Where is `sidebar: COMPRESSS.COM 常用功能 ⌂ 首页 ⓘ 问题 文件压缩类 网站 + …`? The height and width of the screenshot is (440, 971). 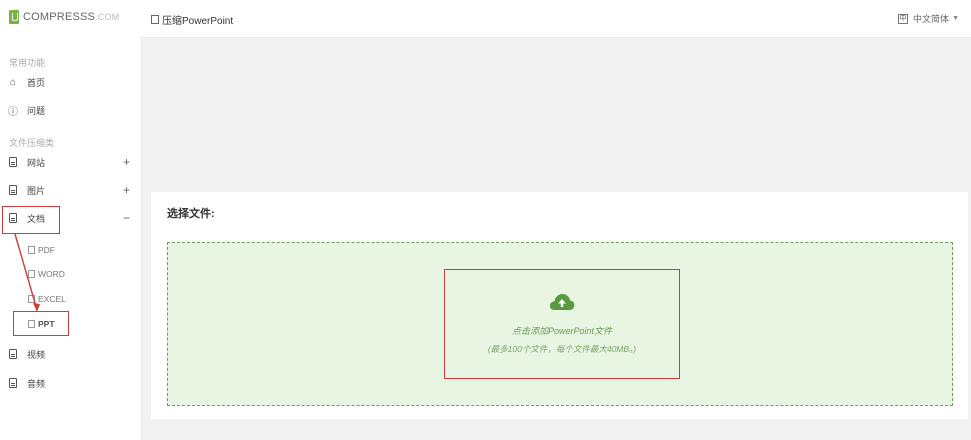
sidebar: COMPRESSS.COM 常用功能 ⌂ 首页 ⓘ 问题 文件压缩类 网站 + … is located at coordinates (71, 220).